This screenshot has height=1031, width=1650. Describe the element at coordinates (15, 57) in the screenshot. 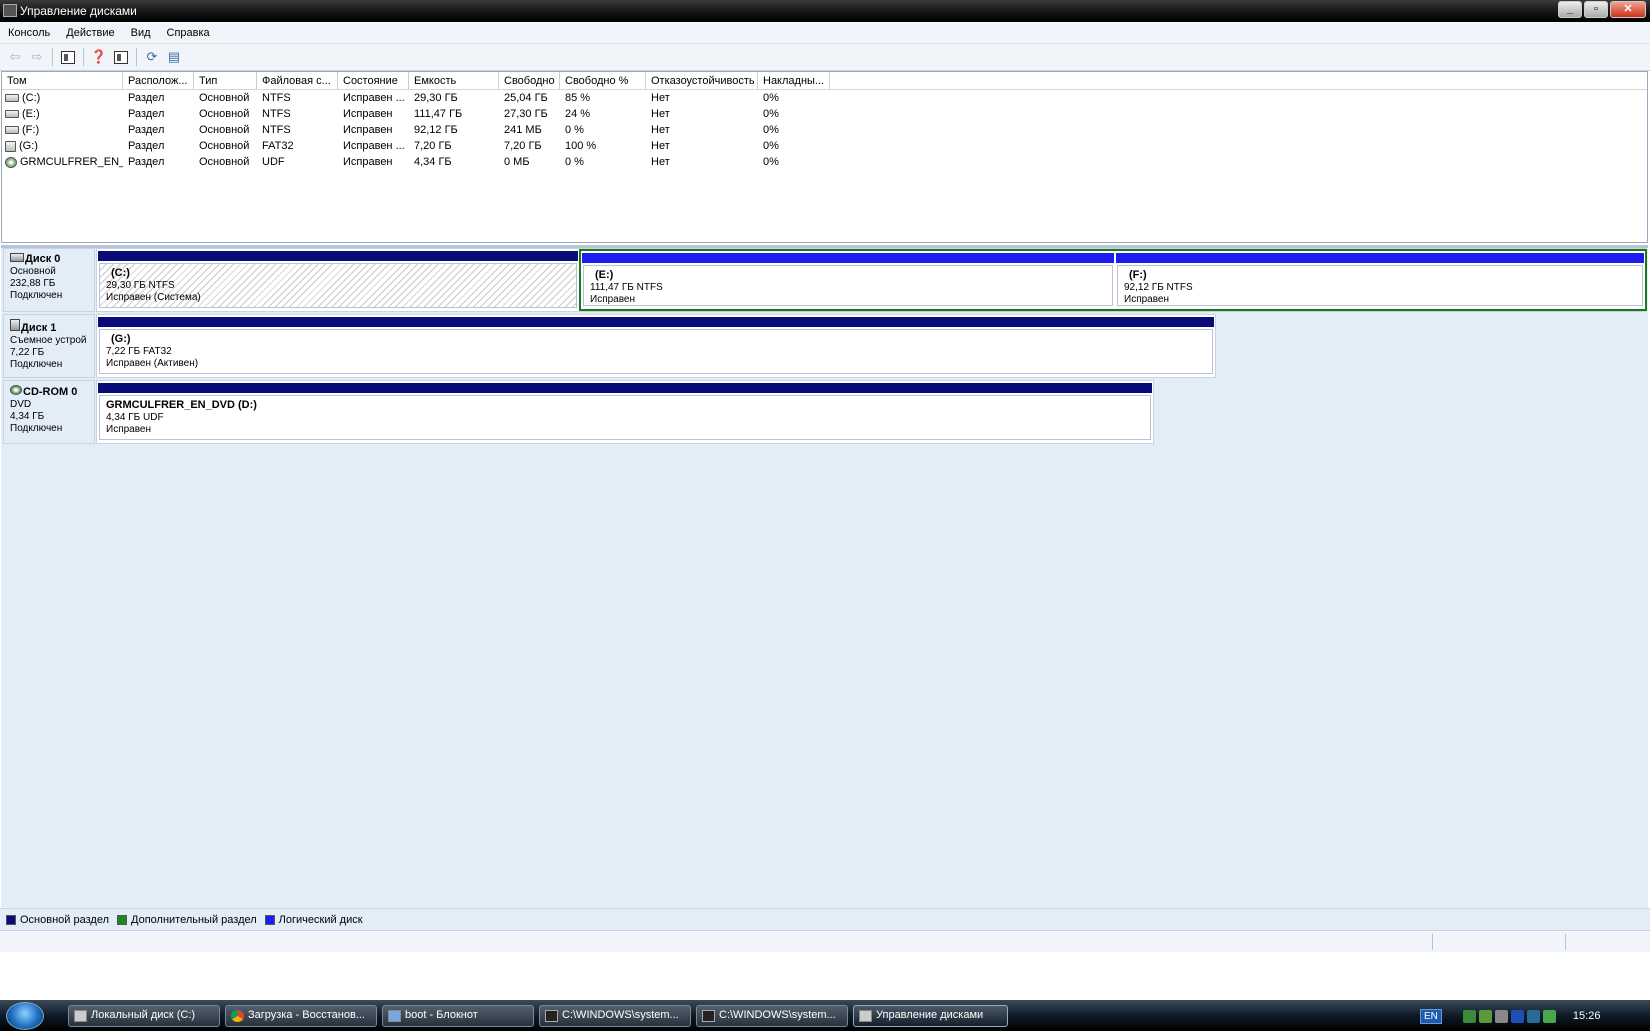

I see `back-arrow-icon: ⇦` at that location.